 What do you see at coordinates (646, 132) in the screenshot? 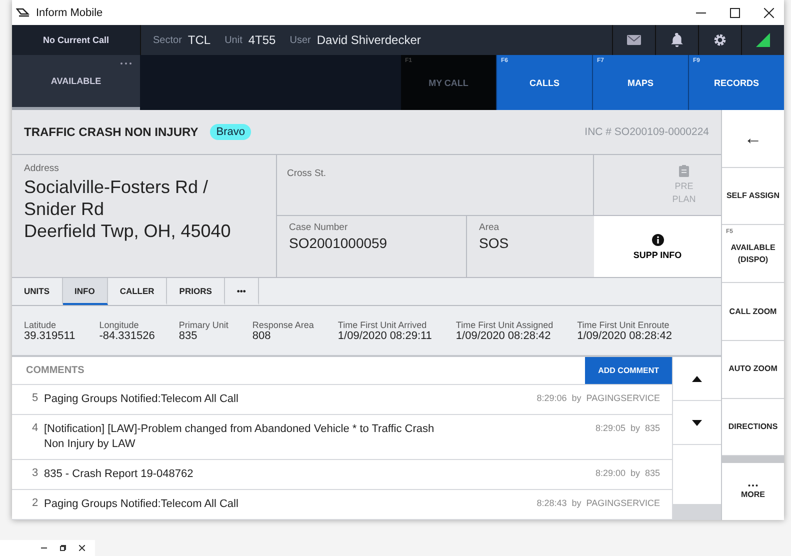
I see `incident-number: INC # SO200109-0000224` at bounding box center [646, 132].